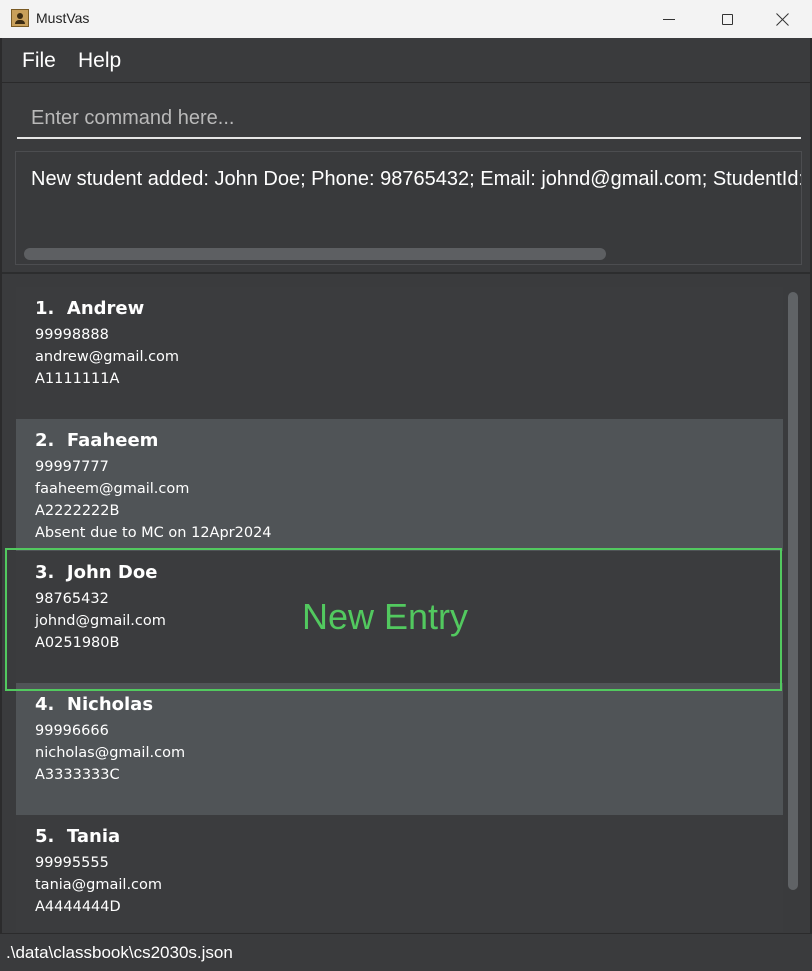 The height and width of the screenshot is (971, 812). I want to click on window-border-left, so click(1, 485).